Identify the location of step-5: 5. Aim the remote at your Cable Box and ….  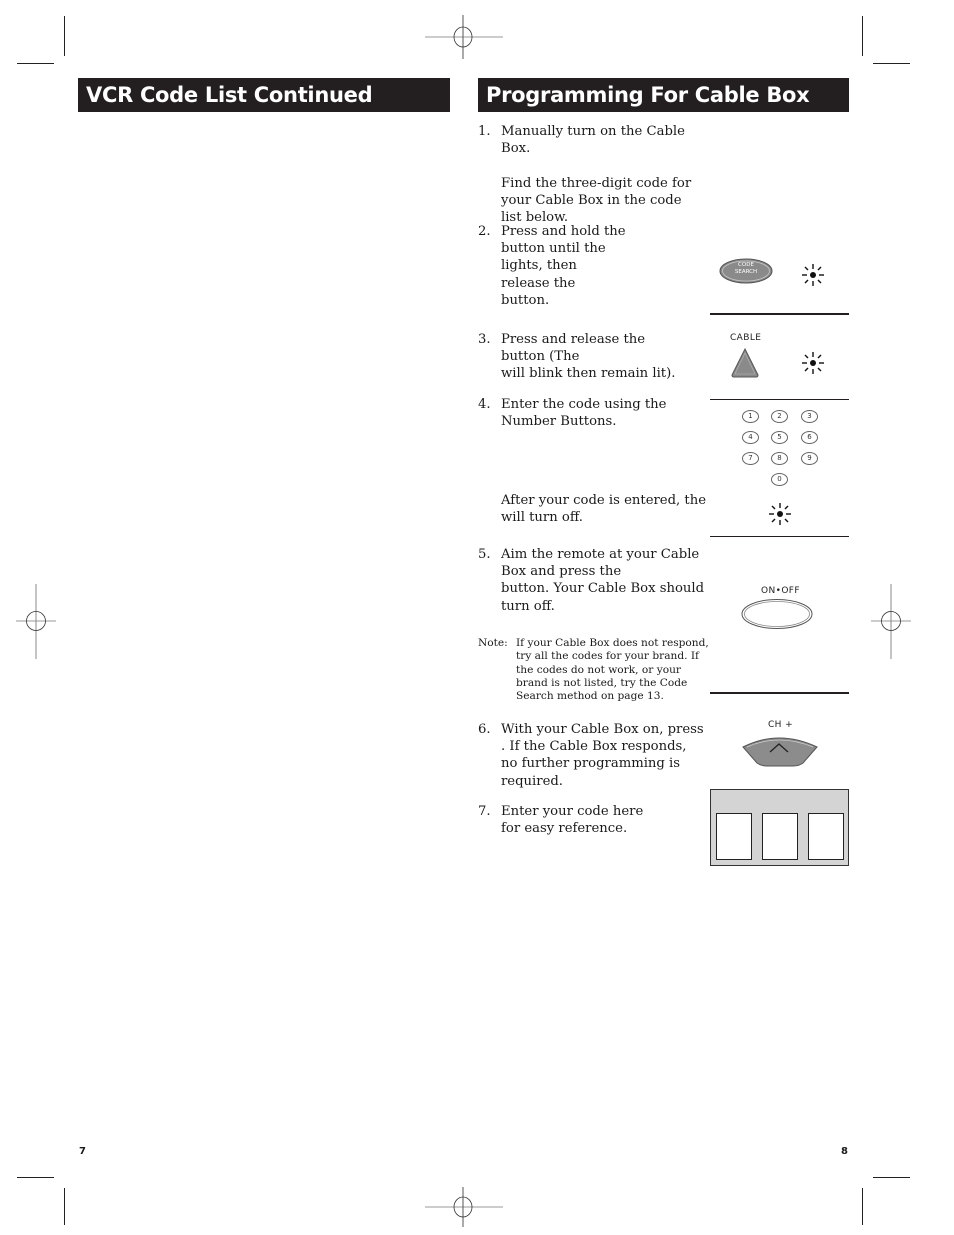
(595, 580).